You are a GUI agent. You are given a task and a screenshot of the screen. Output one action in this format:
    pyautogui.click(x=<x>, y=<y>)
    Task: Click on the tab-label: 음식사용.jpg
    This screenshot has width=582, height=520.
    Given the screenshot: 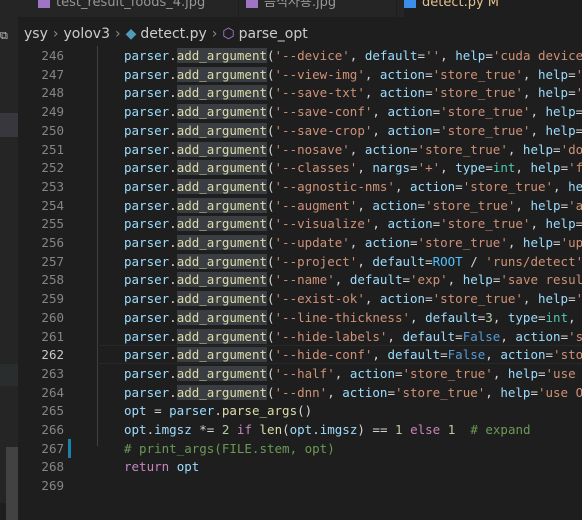 What is the action you would take?
    pyautogui.click(x=300, y=5)
    